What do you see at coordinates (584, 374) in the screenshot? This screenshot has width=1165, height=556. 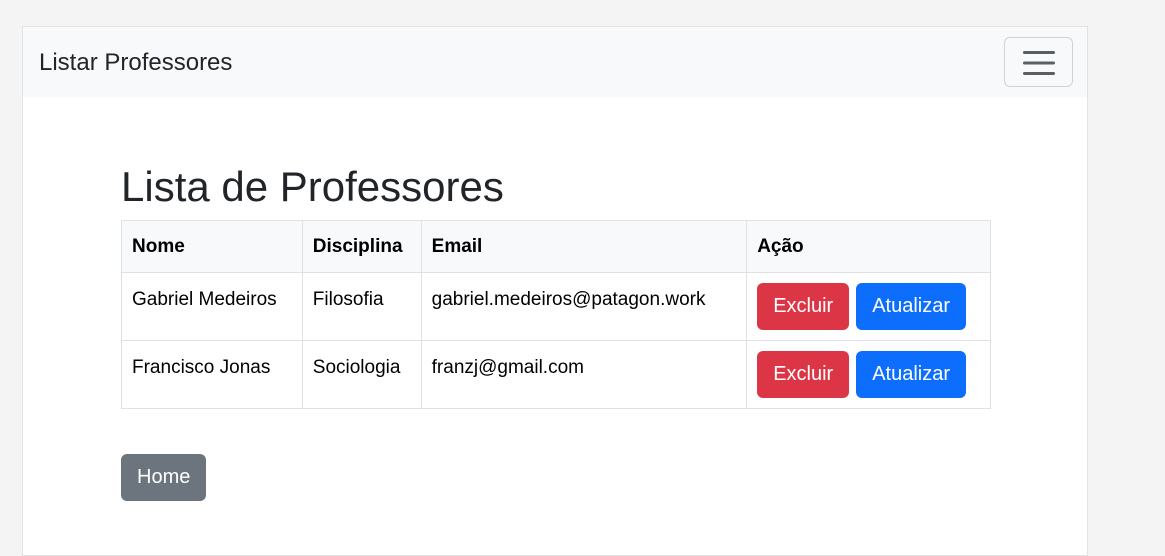 I see `cell-email: franzj@gmail.com` at bounding box center [584, 374].